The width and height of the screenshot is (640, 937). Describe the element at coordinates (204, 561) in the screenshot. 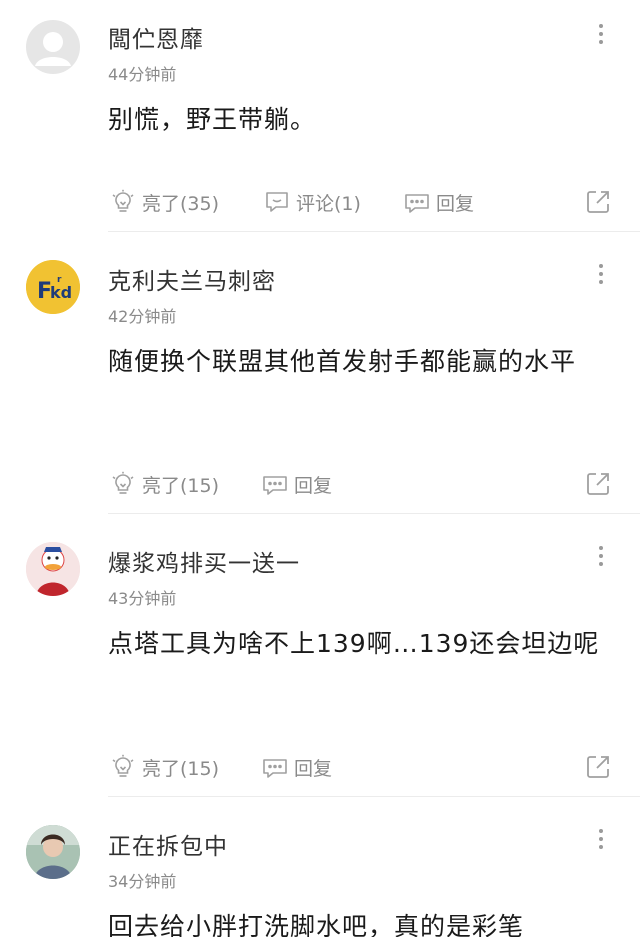

I see `username: 爆浆鸡排买一送一` at that location.